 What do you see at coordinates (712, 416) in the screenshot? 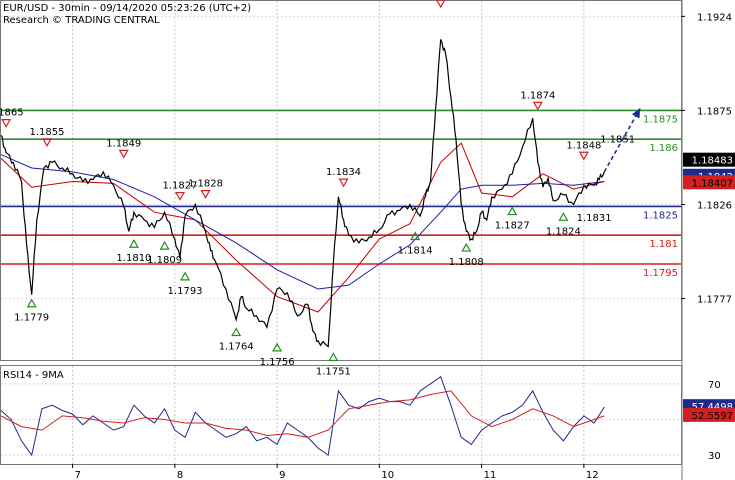
I see `rsi-tag: 52.5597` at bounding box center [712, 416].